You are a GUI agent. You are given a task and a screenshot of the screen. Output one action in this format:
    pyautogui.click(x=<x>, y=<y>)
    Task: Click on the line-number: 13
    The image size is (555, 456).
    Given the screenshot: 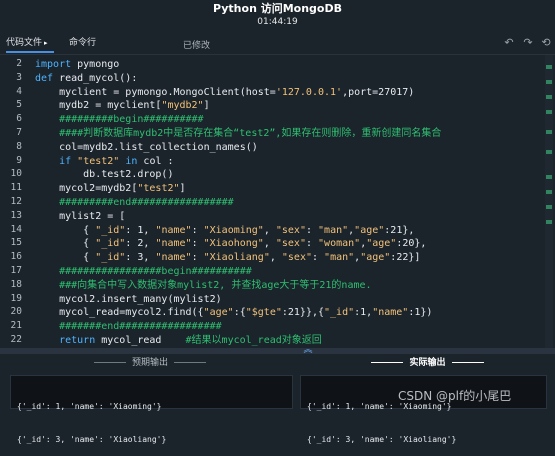 What is the action you would take?
    pyautogui.click(x=16, y=215)
    